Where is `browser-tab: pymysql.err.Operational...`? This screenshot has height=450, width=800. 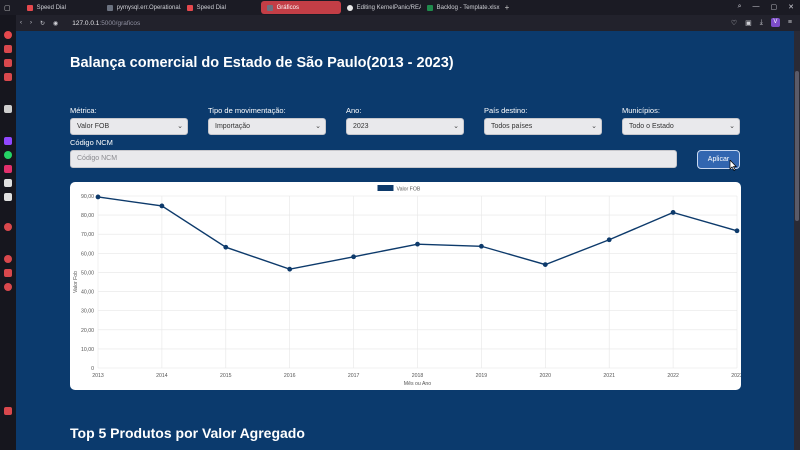 browser-tab: pymysql.err.Operational... is located at coordinates (141, 7).